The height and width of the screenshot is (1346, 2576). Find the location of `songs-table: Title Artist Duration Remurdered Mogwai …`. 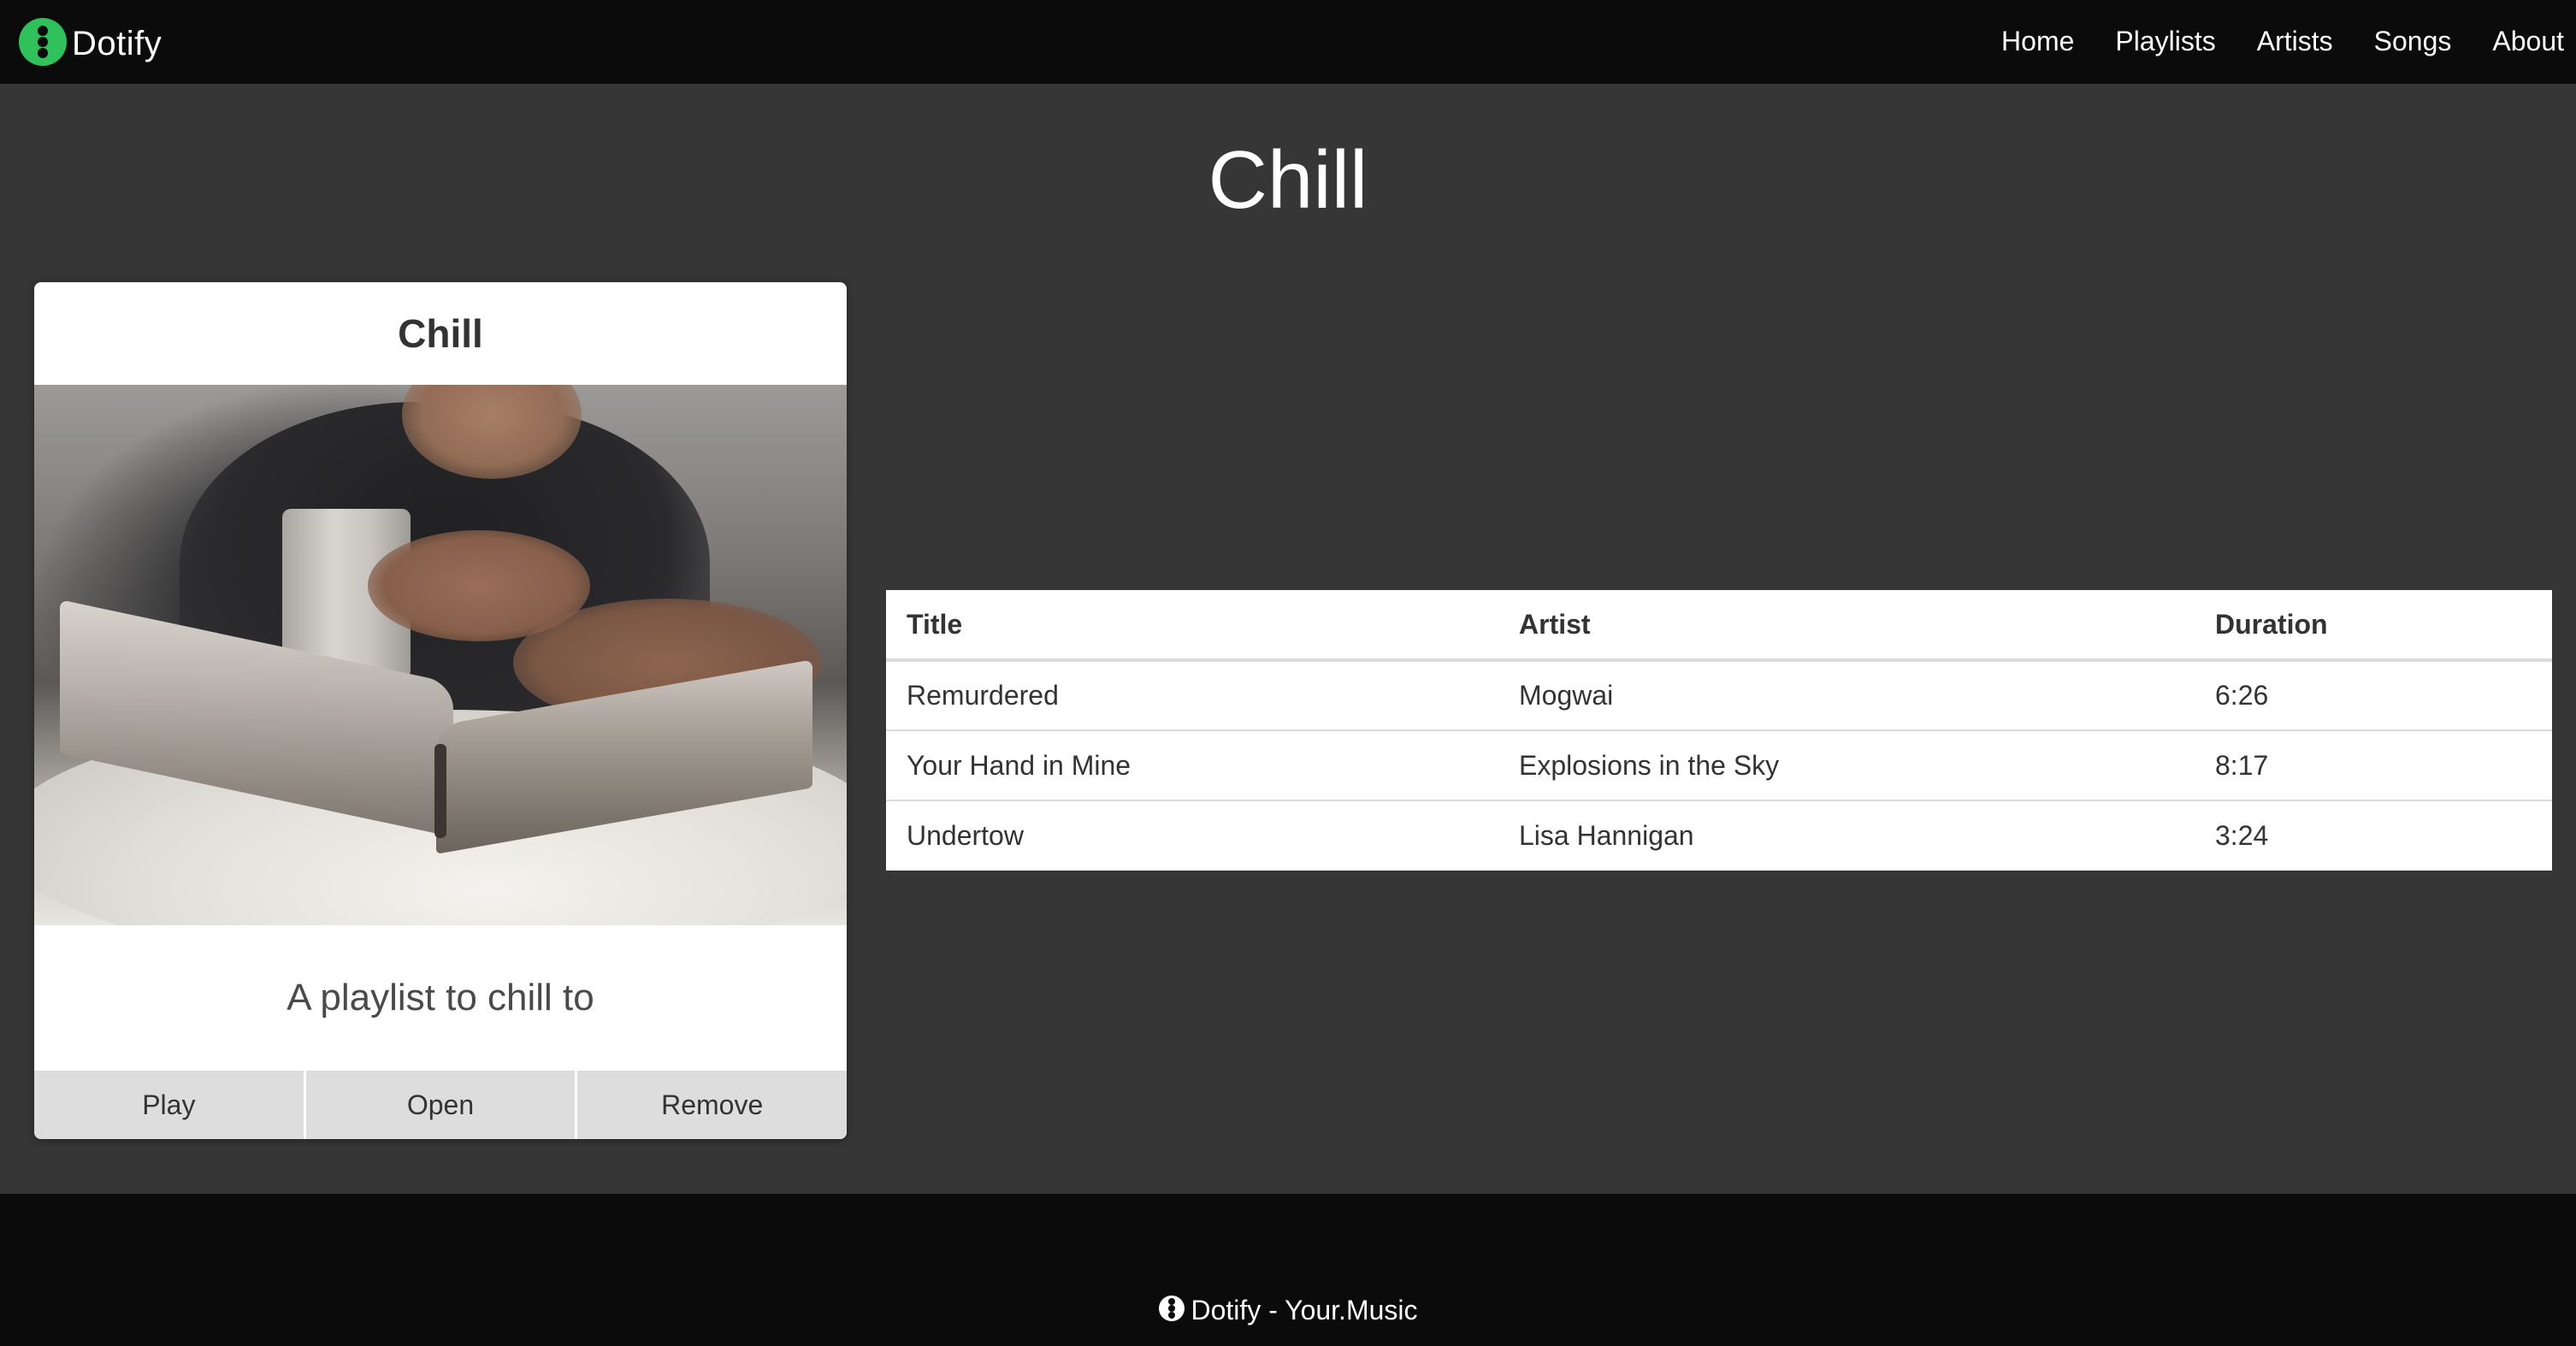

songs-table: Title Artist Duration Remurdered Mogwai … is located at coordinates (1719, 731).